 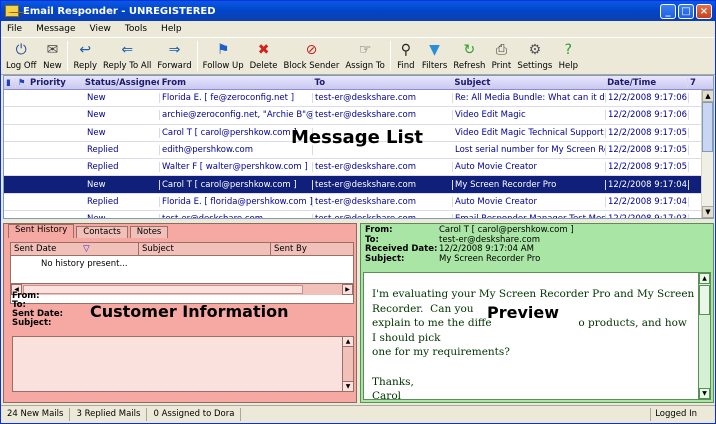 I want to click on close-button: ×, so click(x=704, y=11).